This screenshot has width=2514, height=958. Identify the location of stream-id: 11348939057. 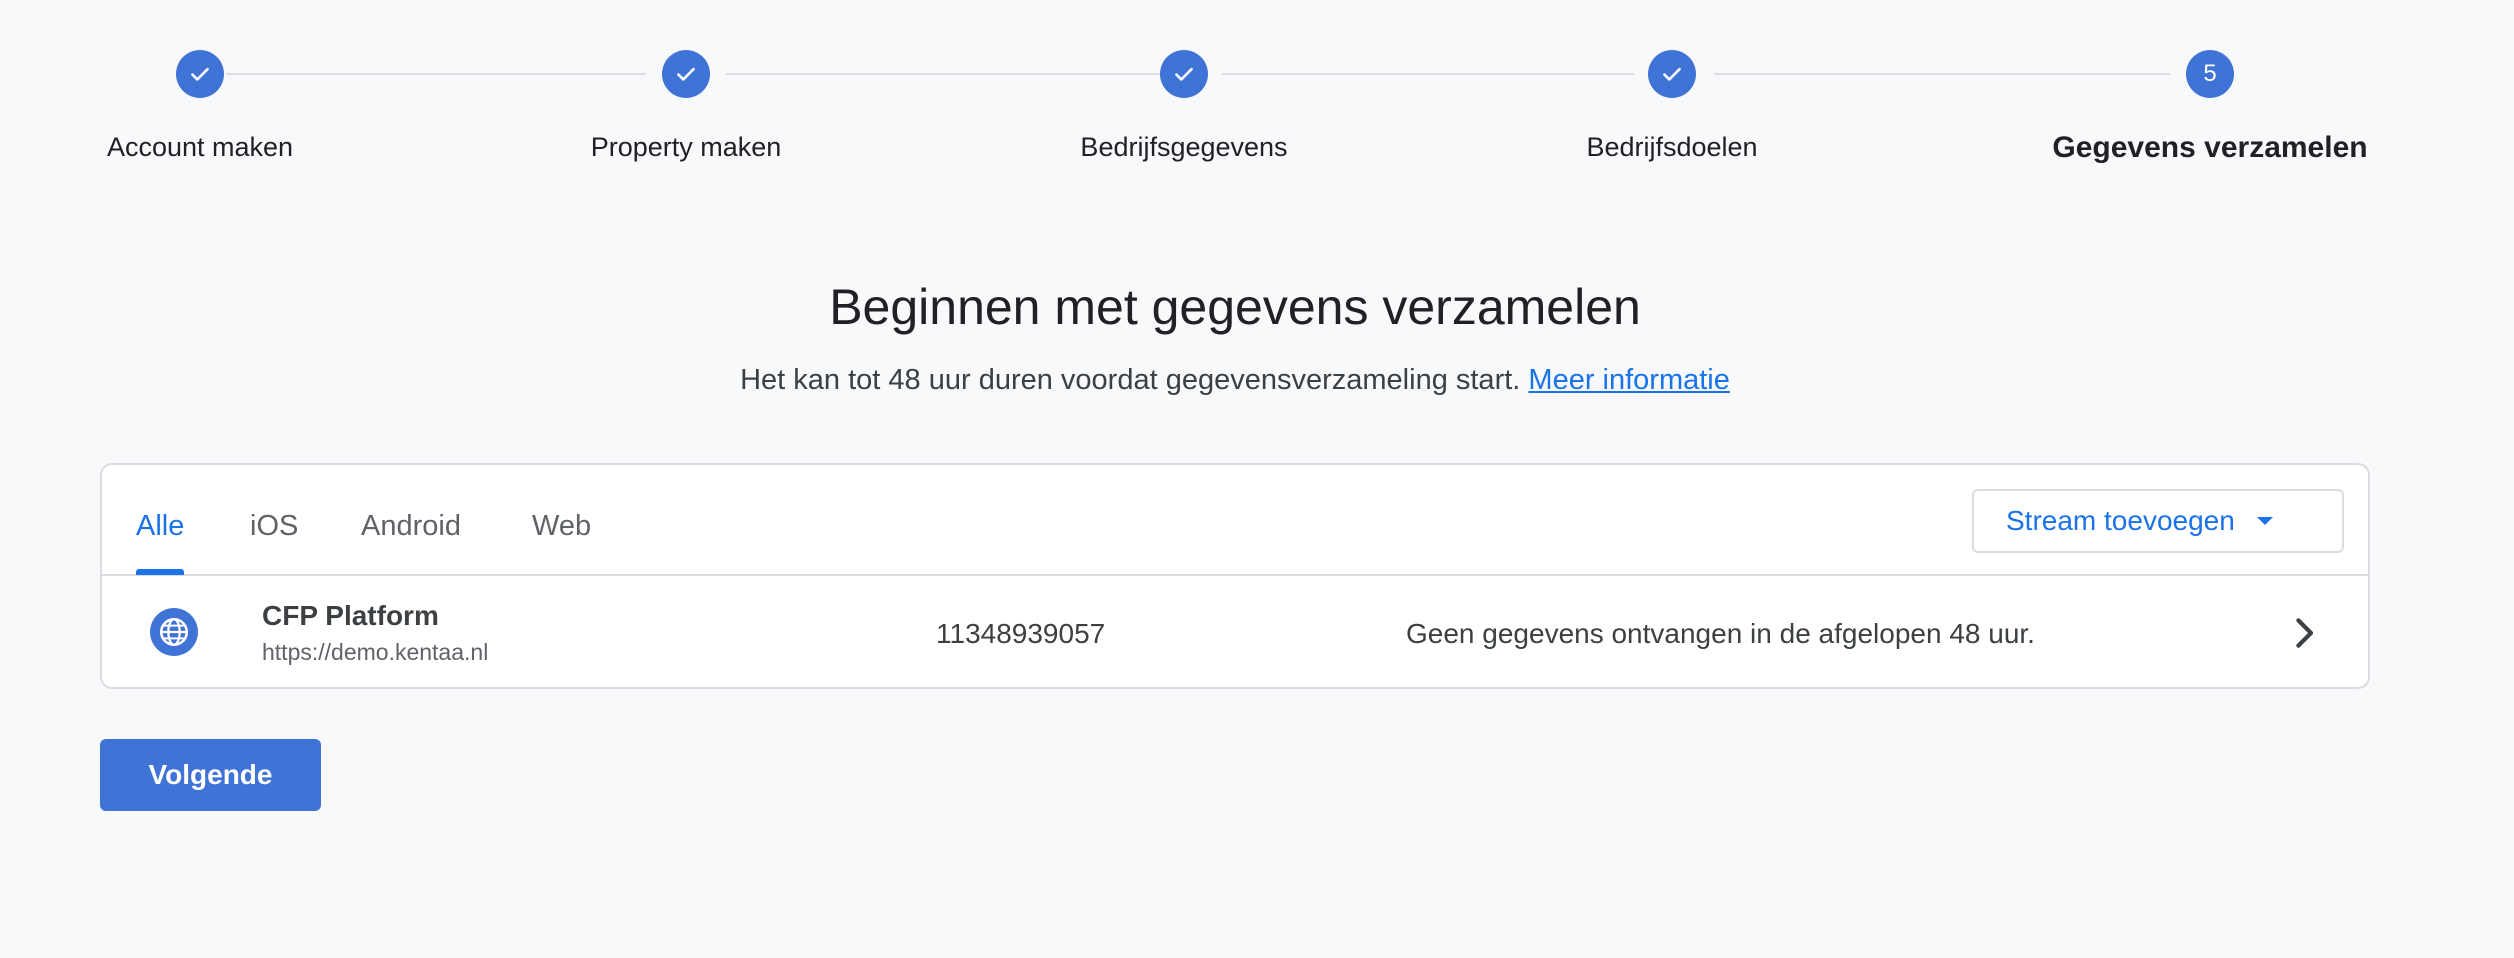
(1021, 633).